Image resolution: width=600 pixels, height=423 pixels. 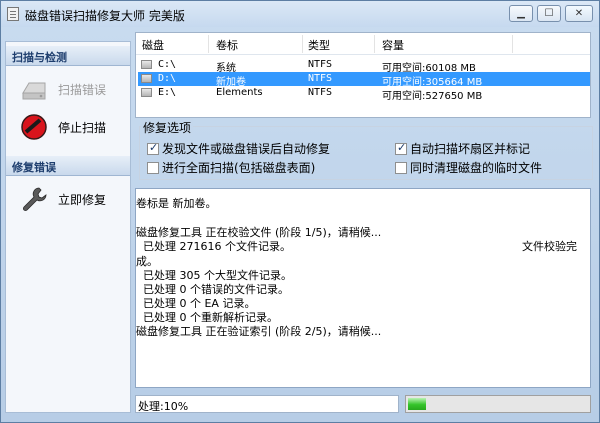 What do you see at coordinates (393, 45) in the screenshot?
I see `col-capacity: 容量` at bounding box center [393, 45].